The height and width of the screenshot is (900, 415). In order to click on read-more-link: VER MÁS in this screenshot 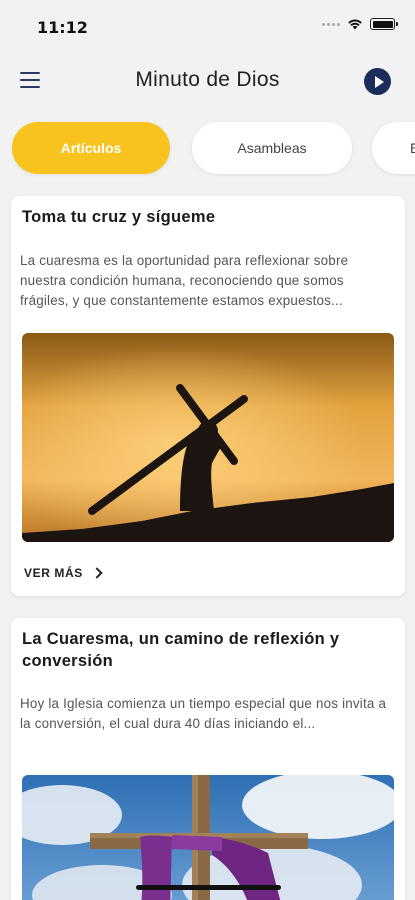, I will do `click(63, 573)`.